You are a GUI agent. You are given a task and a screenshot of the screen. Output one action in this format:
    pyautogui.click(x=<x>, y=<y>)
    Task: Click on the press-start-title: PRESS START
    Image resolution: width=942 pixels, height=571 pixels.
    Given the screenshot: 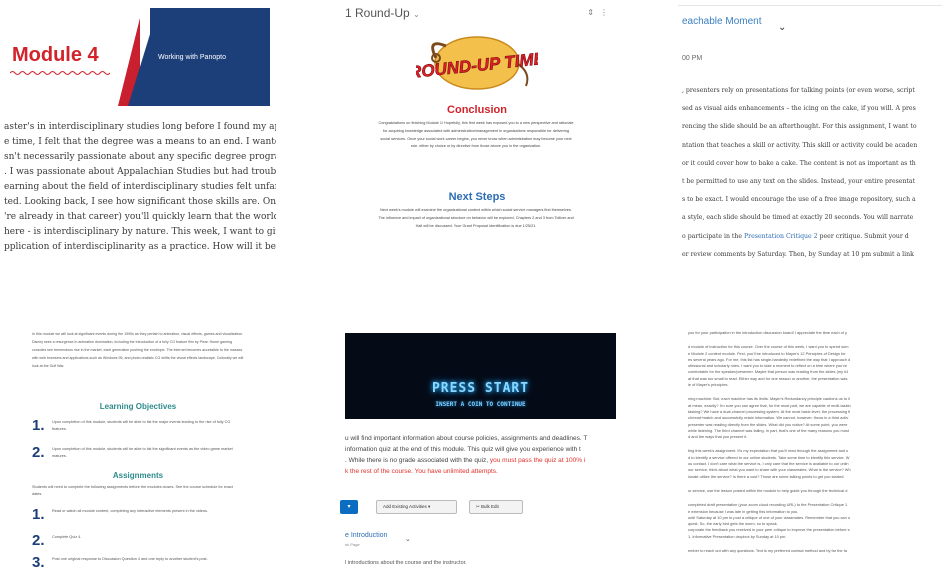 What is the action you would take?
    pyautogui.click(x=480, y=388)
    